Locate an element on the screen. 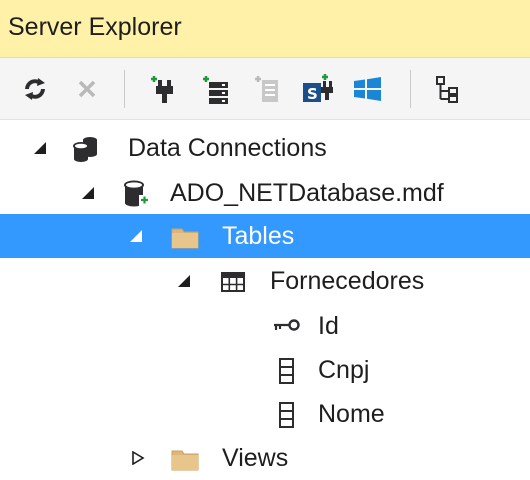  panel-title: Server Explorer is located at coordinates (95, 27).